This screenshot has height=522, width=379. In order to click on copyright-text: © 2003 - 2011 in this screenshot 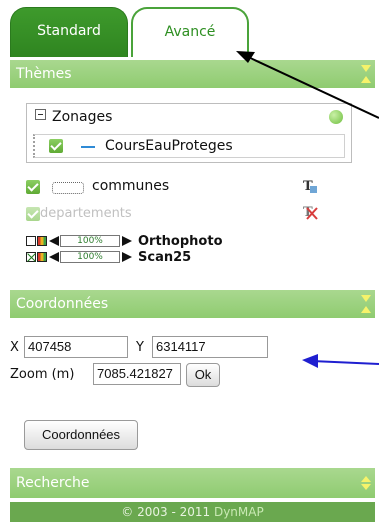, I will do `click(166, 512)`.